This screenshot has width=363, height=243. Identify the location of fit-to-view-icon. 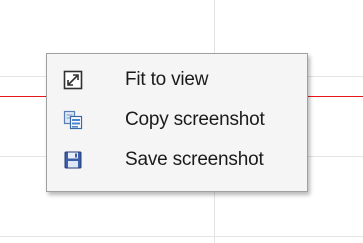
(73, 80).